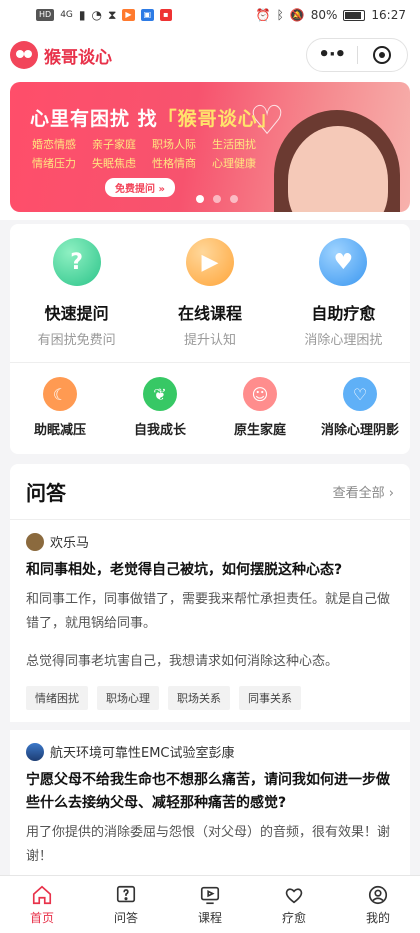 This screenshot has width=420, height=933. I want to click on app-notification-icon: ▪, so click(166, 15).